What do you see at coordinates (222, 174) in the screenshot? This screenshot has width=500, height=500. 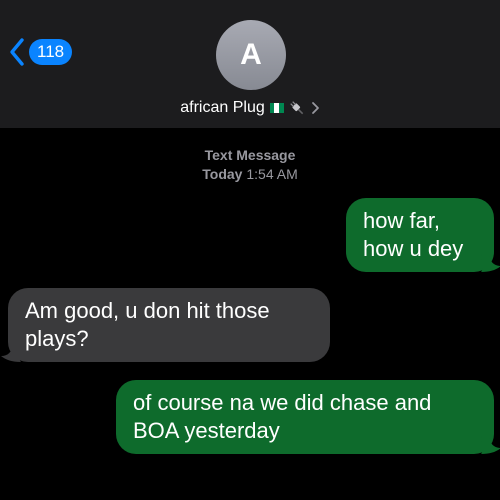 I see `date-label: Today` at bounding box center [222, 174].